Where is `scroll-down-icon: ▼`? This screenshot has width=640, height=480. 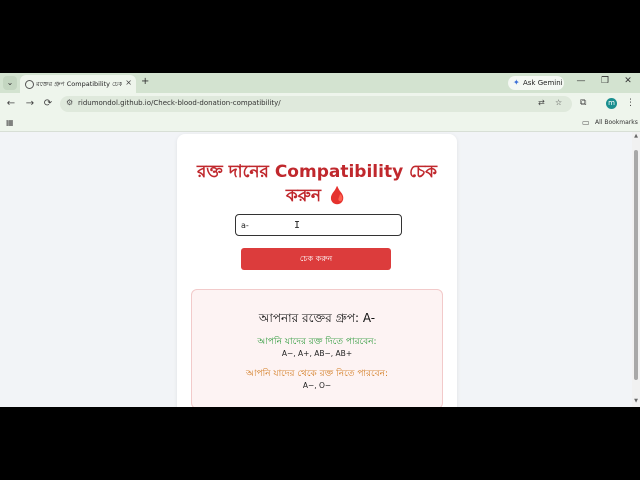 scroll-down-icon: ▼ is located at coordinates (636, 401).